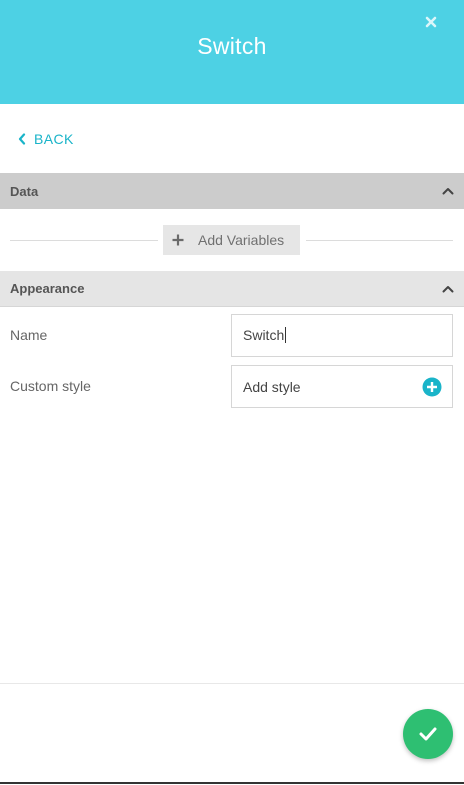  I want to click on chevron-left-icon, so click(22, 139).